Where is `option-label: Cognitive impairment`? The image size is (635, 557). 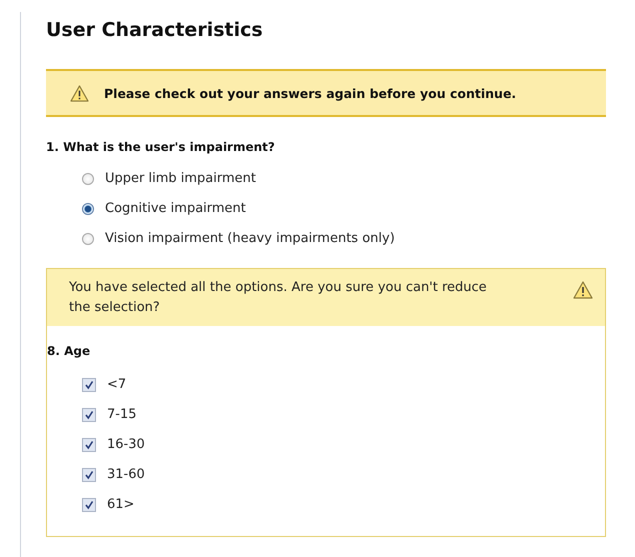
option-label: Cognitive impairment is located at coordinates (175, 208).